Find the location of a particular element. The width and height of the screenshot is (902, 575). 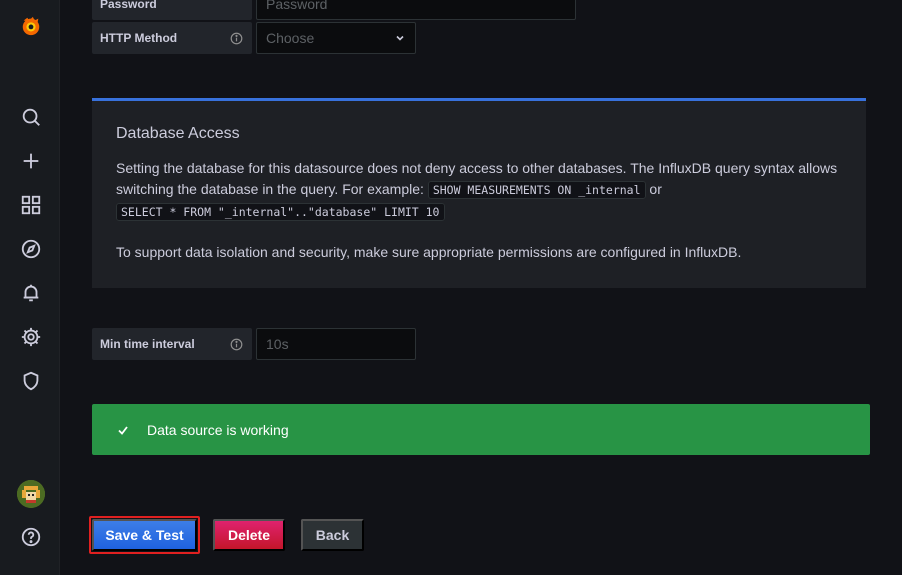

delete-button: Delete is located at coordinates (249, 535).